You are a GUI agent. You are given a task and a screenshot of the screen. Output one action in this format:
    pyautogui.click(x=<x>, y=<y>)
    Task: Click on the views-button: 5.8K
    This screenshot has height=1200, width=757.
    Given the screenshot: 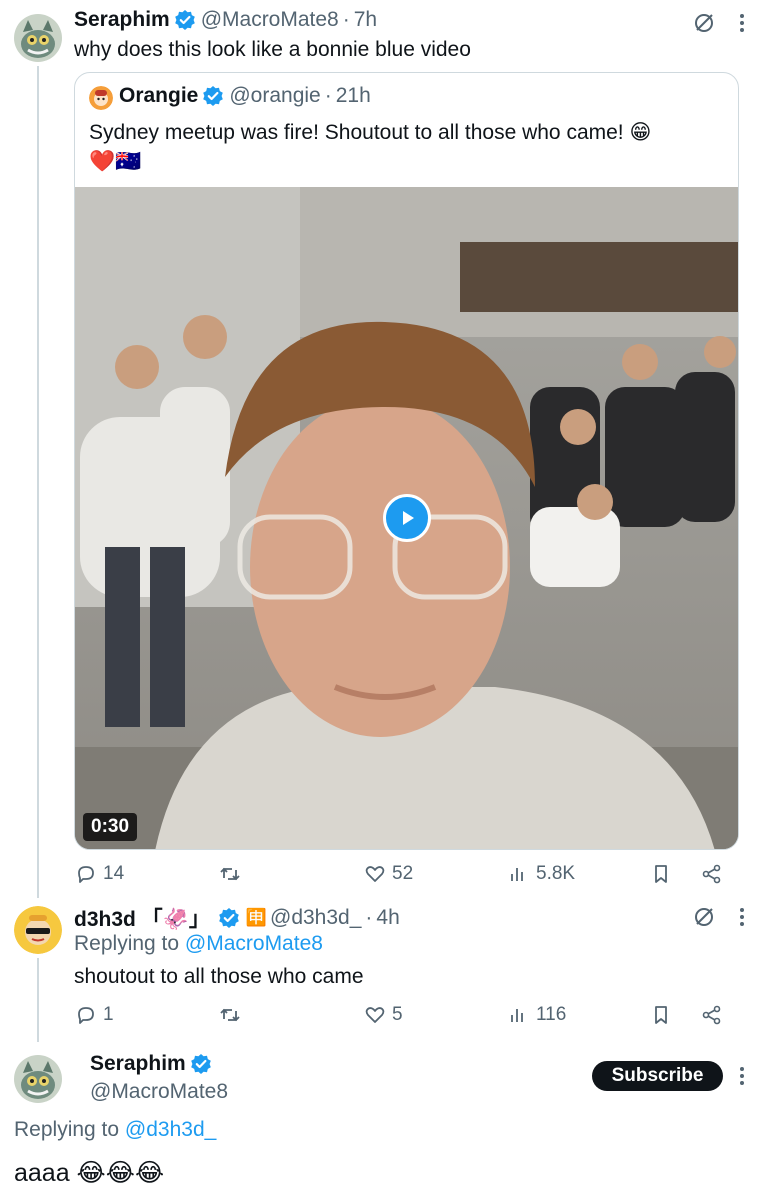 What is the action you would take?
    pyautogui.click(x=541, y=874)
    